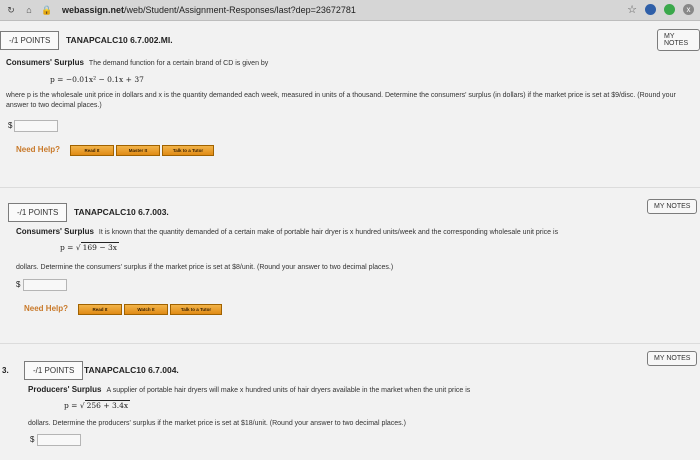 The image size is (700, 460). What do you see at coordinates (100, 247) in the screenshot?
I see `formula-radicand: 169 − 3x` at bounding box center [100, 247].